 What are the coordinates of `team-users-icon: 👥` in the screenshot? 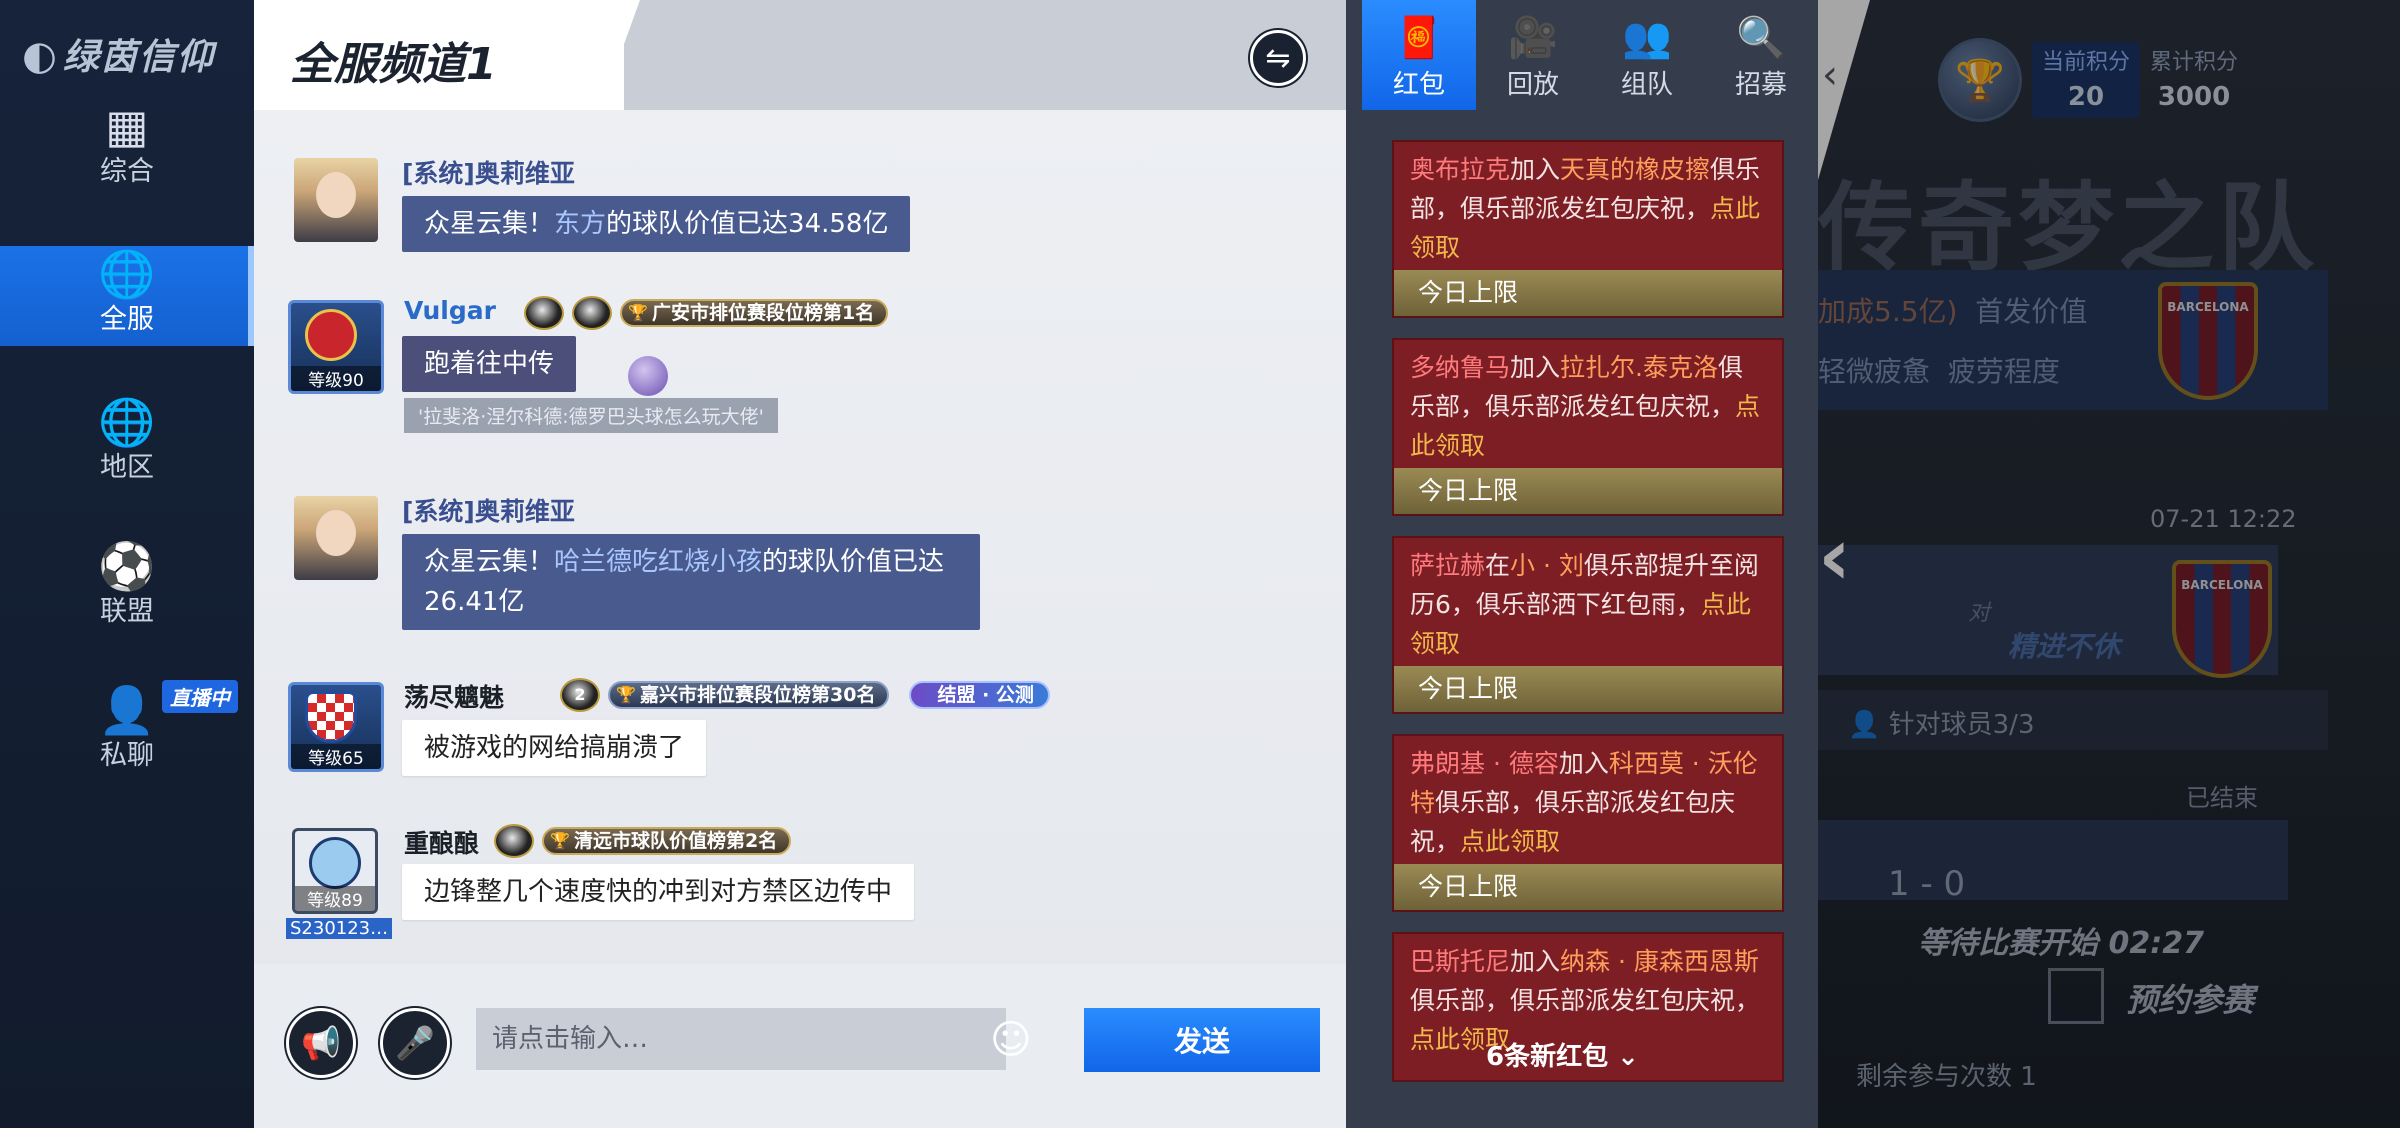 It's located at (1647, 38).